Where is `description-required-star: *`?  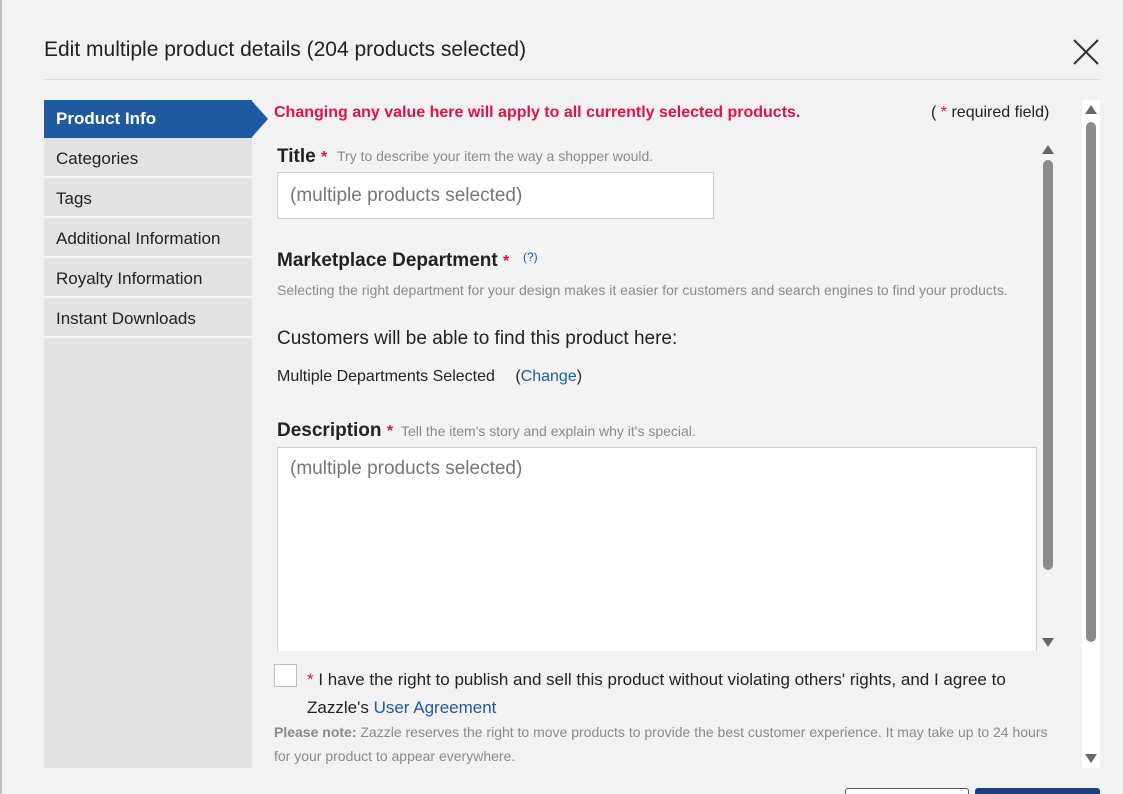 description-required-star: * is located at coordinates (390, 431).